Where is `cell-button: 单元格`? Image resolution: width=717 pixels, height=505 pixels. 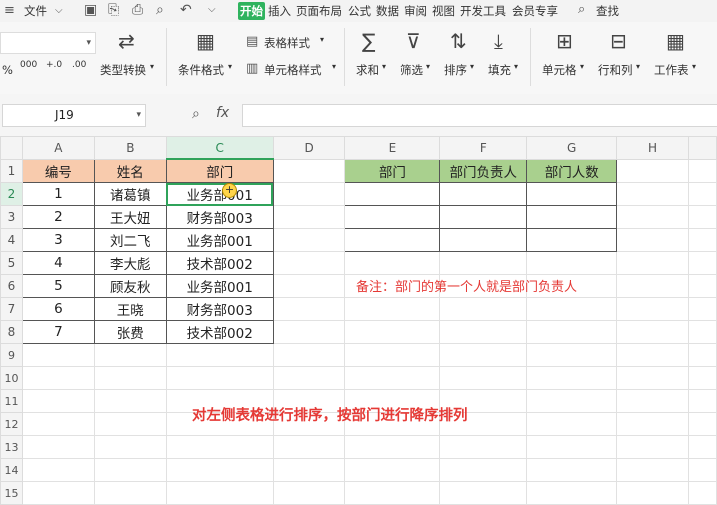 cell-button: 单元格 is located at coordinates (559, 70).